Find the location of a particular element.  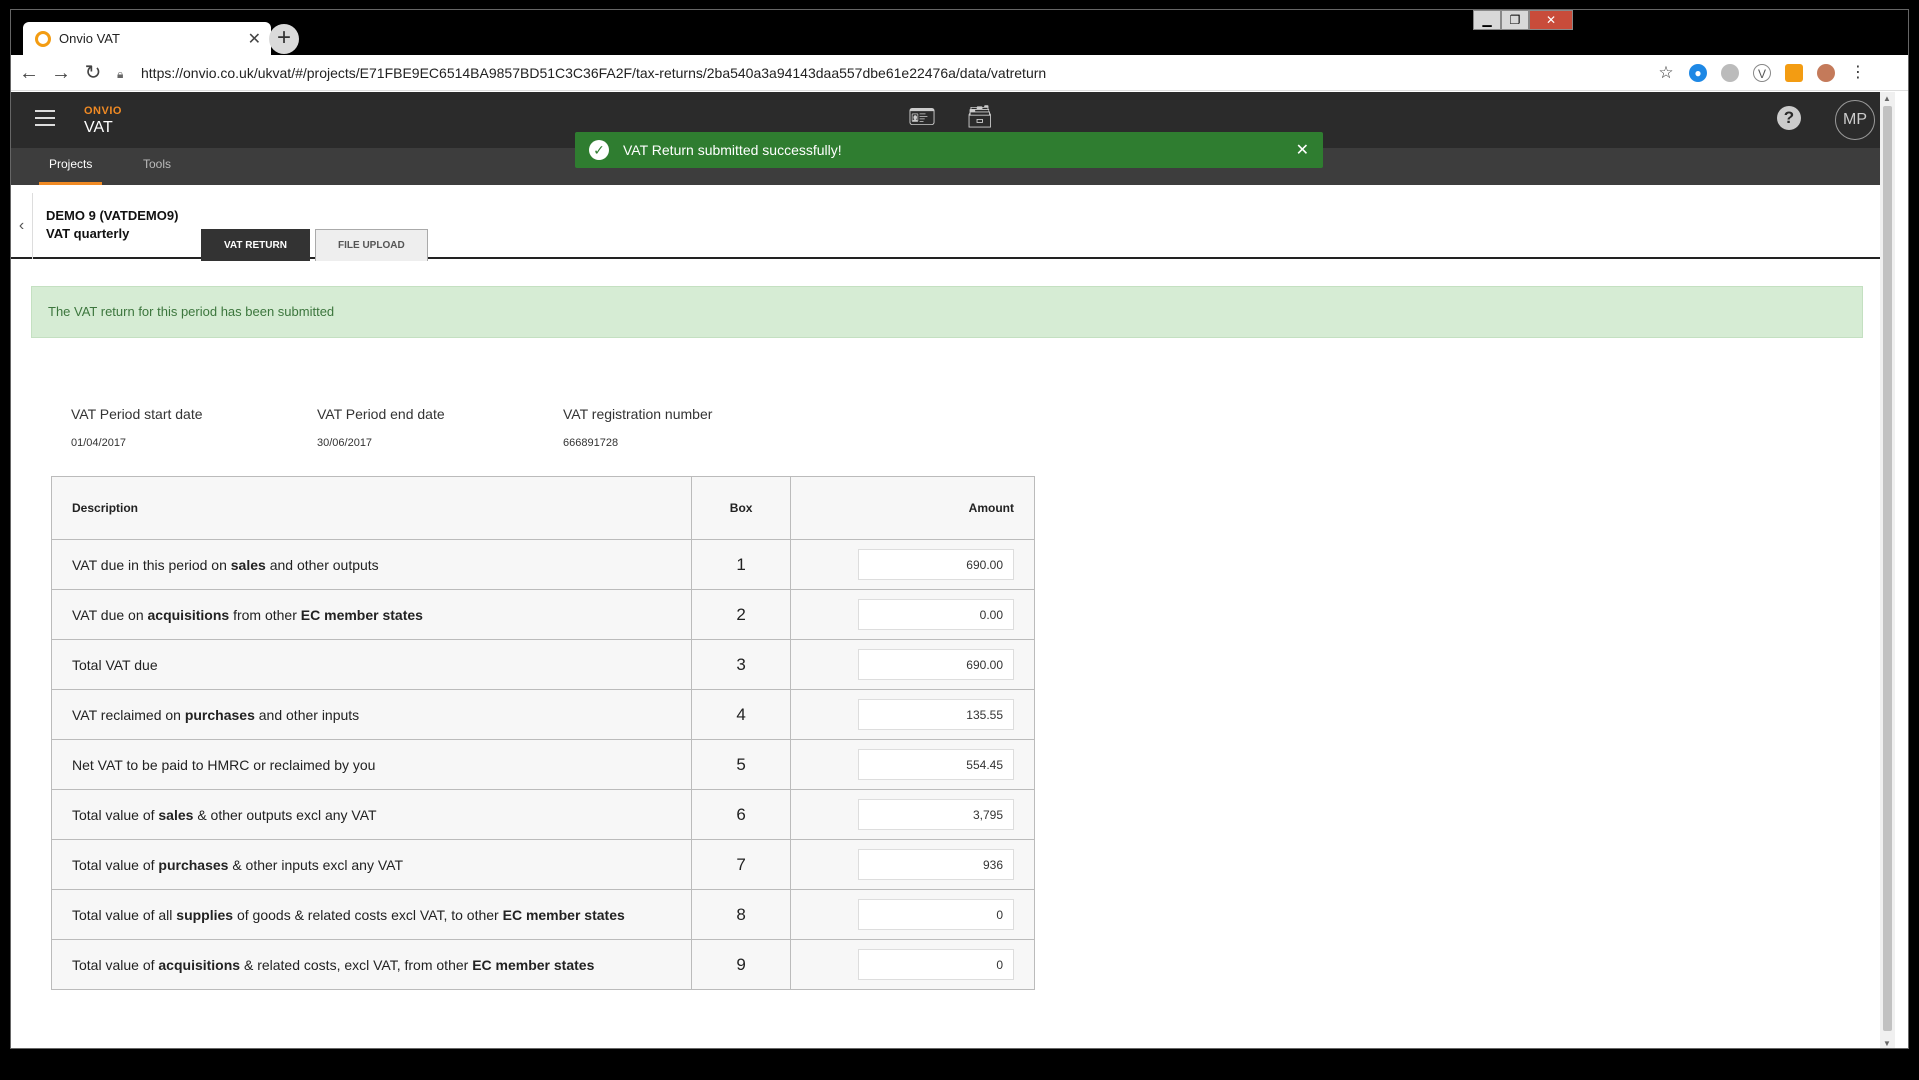

description-text: Total value of all is located at coordinates (124, 914).